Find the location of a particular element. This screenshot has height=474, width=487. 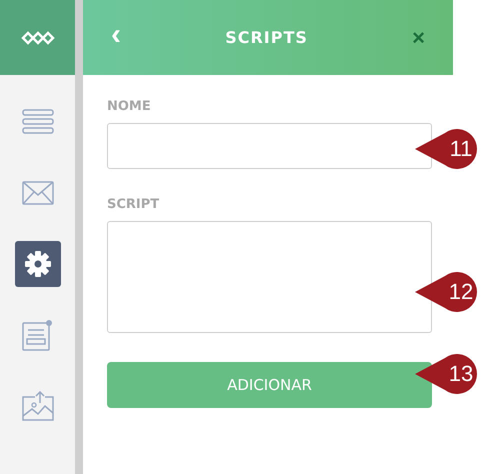

name-field is located at coordinates (269, 146).